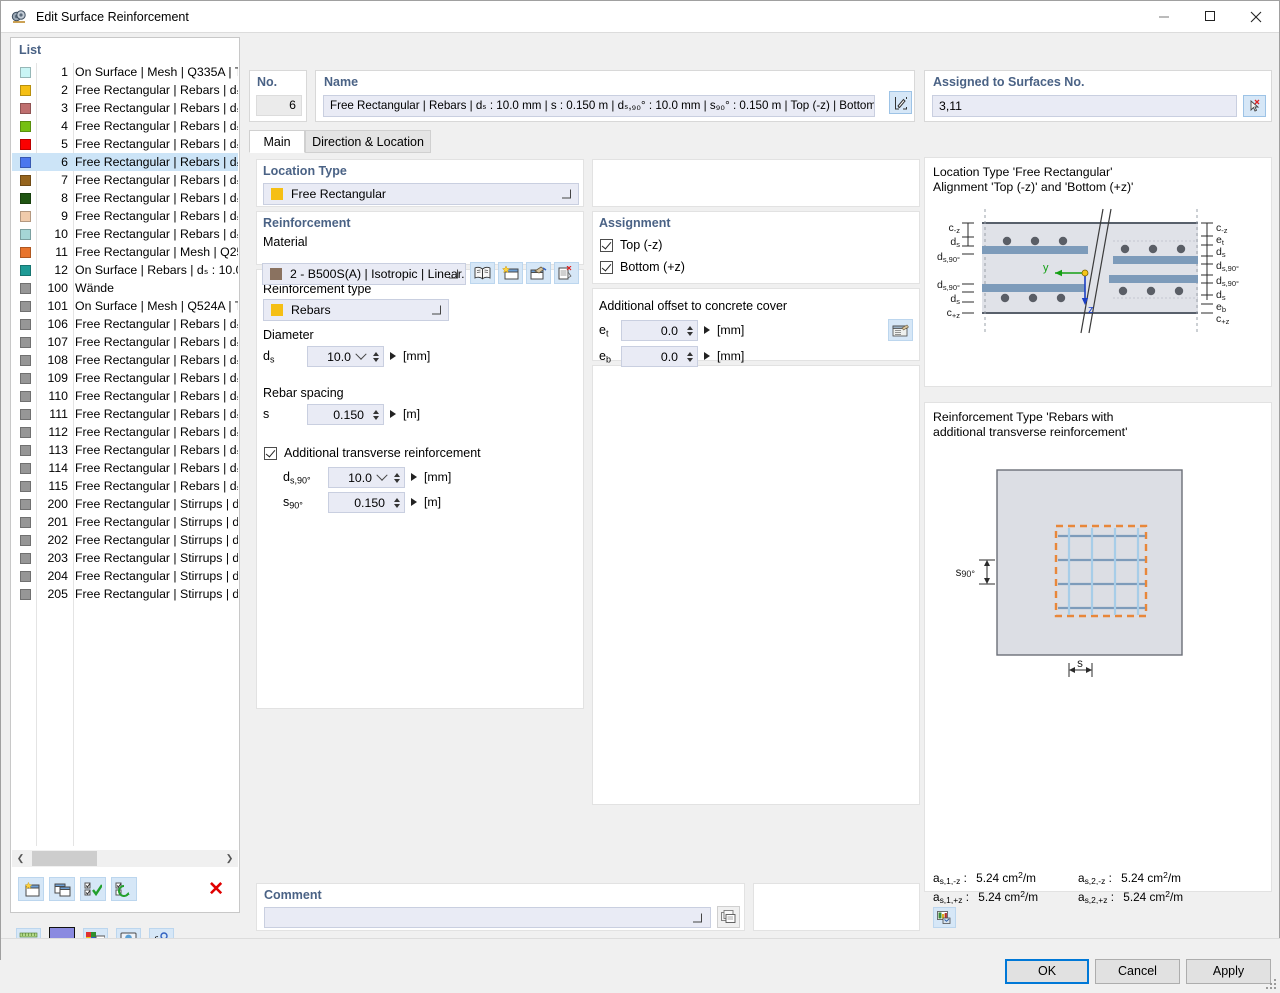 The image size is (1280, 993). Describe the element at coordinates (372, 453) in the screenshot. I see `additional-transverse-checkbox-row: Additional transverse reinforcement` at that location.